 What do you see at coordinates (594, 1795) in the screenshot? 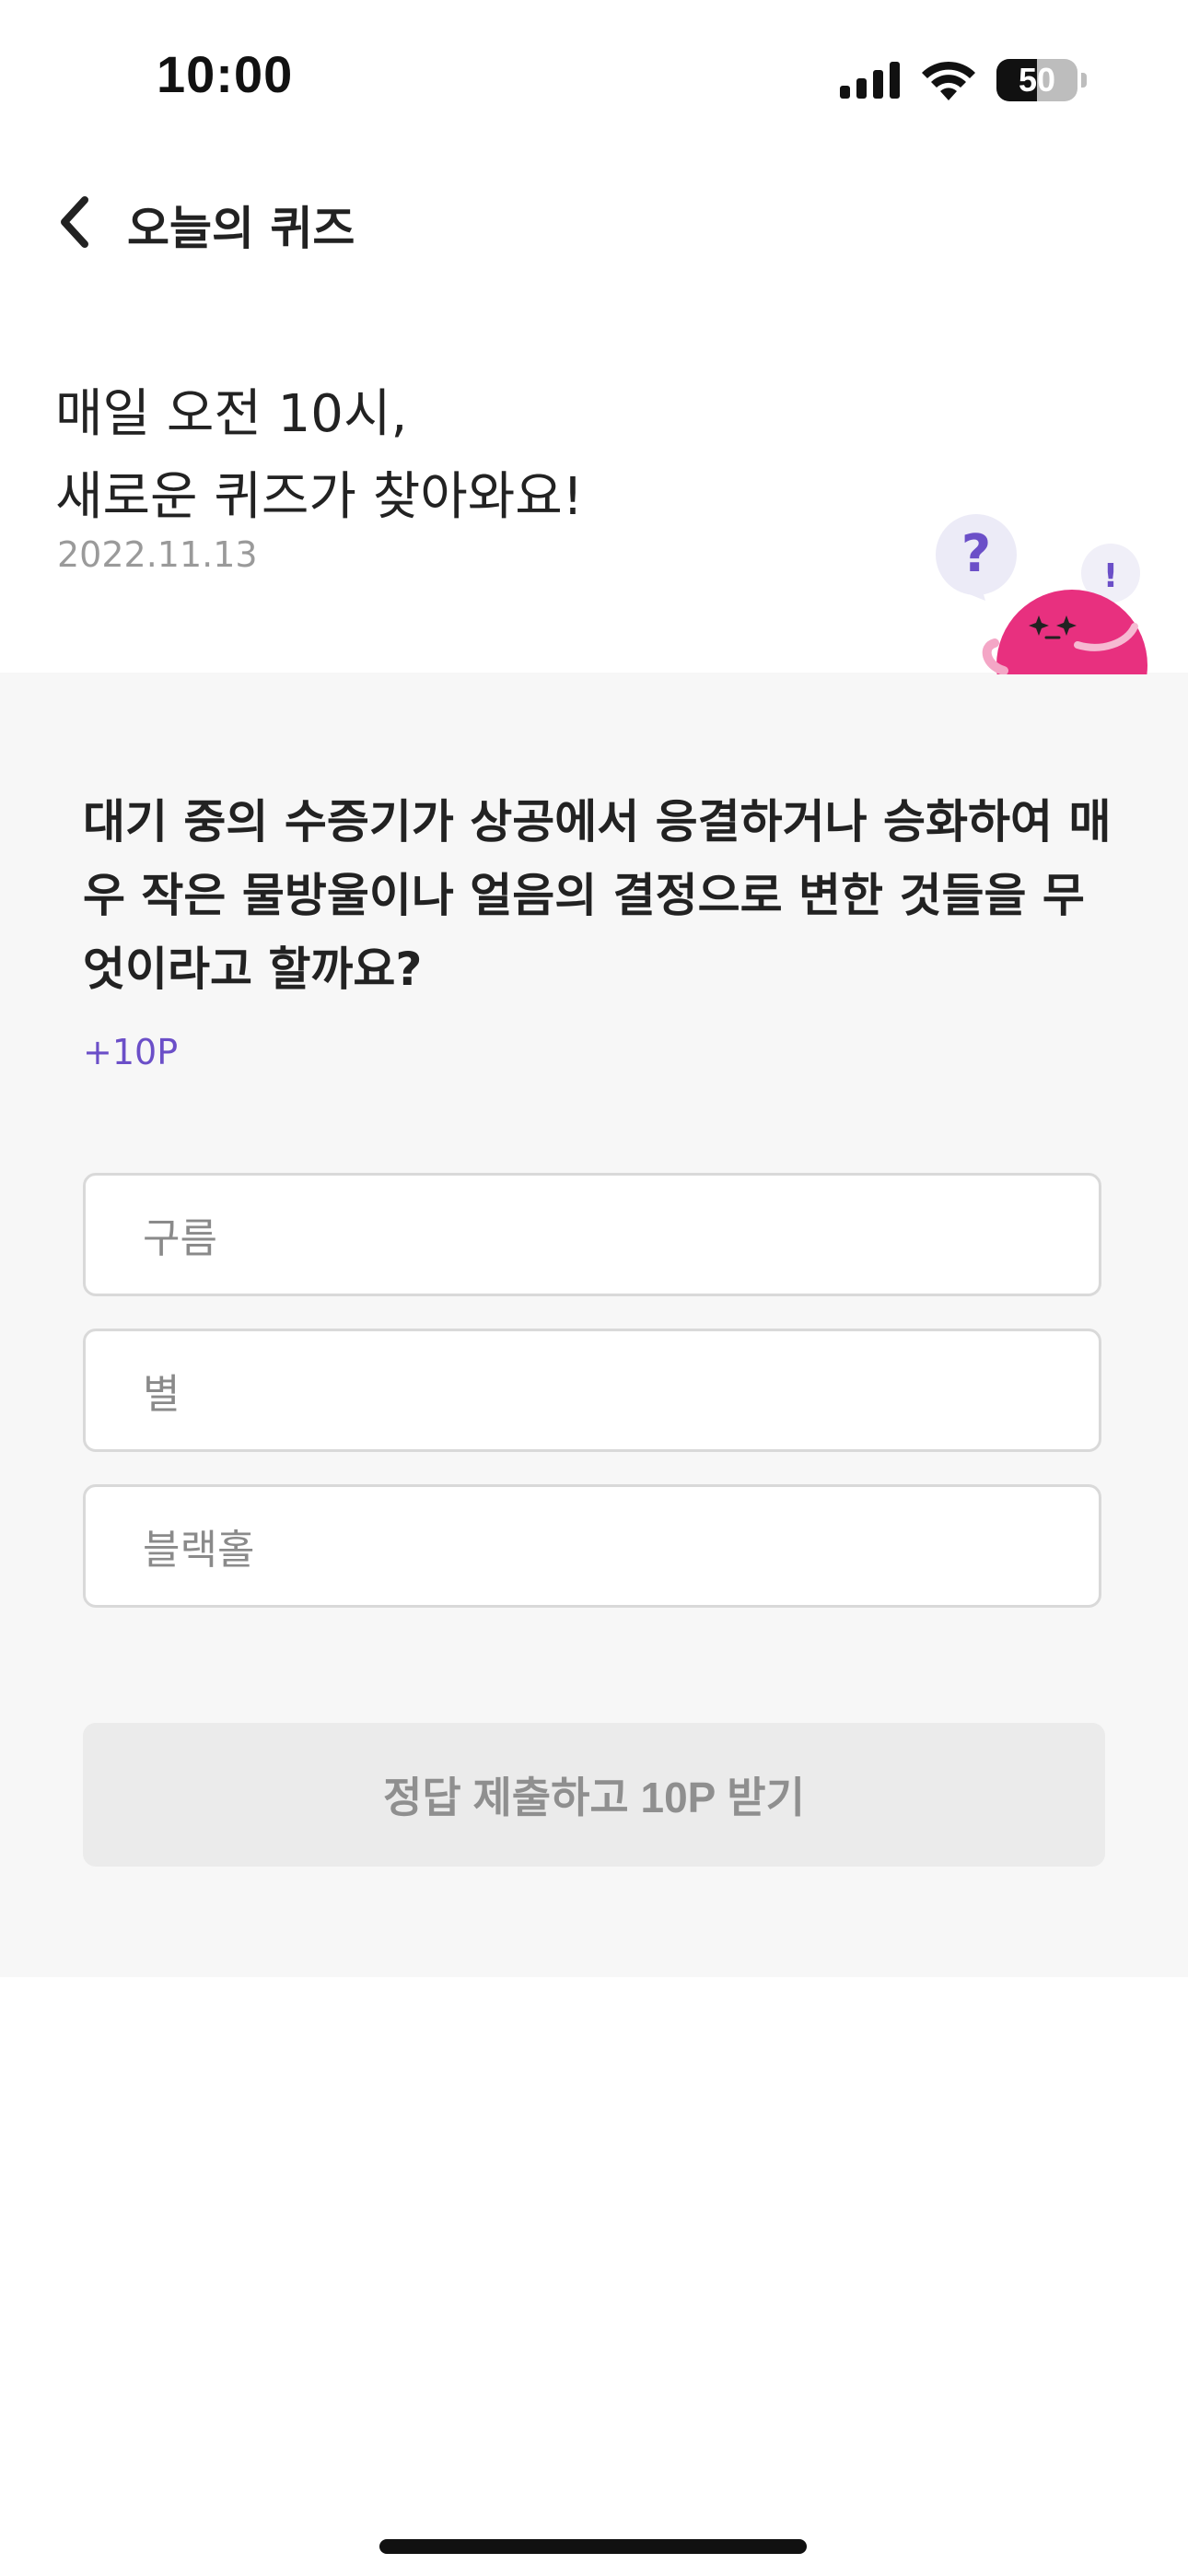
I see `submit-answer-button: 정답 제출하고 10P 받기` at bounding box center [594, 1795].